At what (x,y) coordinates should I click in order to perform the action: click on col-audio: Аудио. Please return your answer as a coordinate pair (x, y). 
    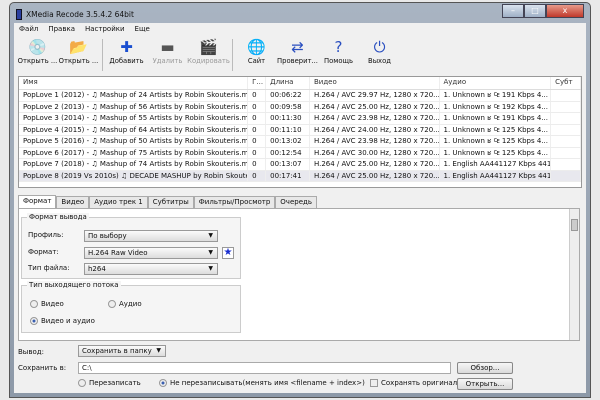
    Looking at the image, I should click on (496, 83).